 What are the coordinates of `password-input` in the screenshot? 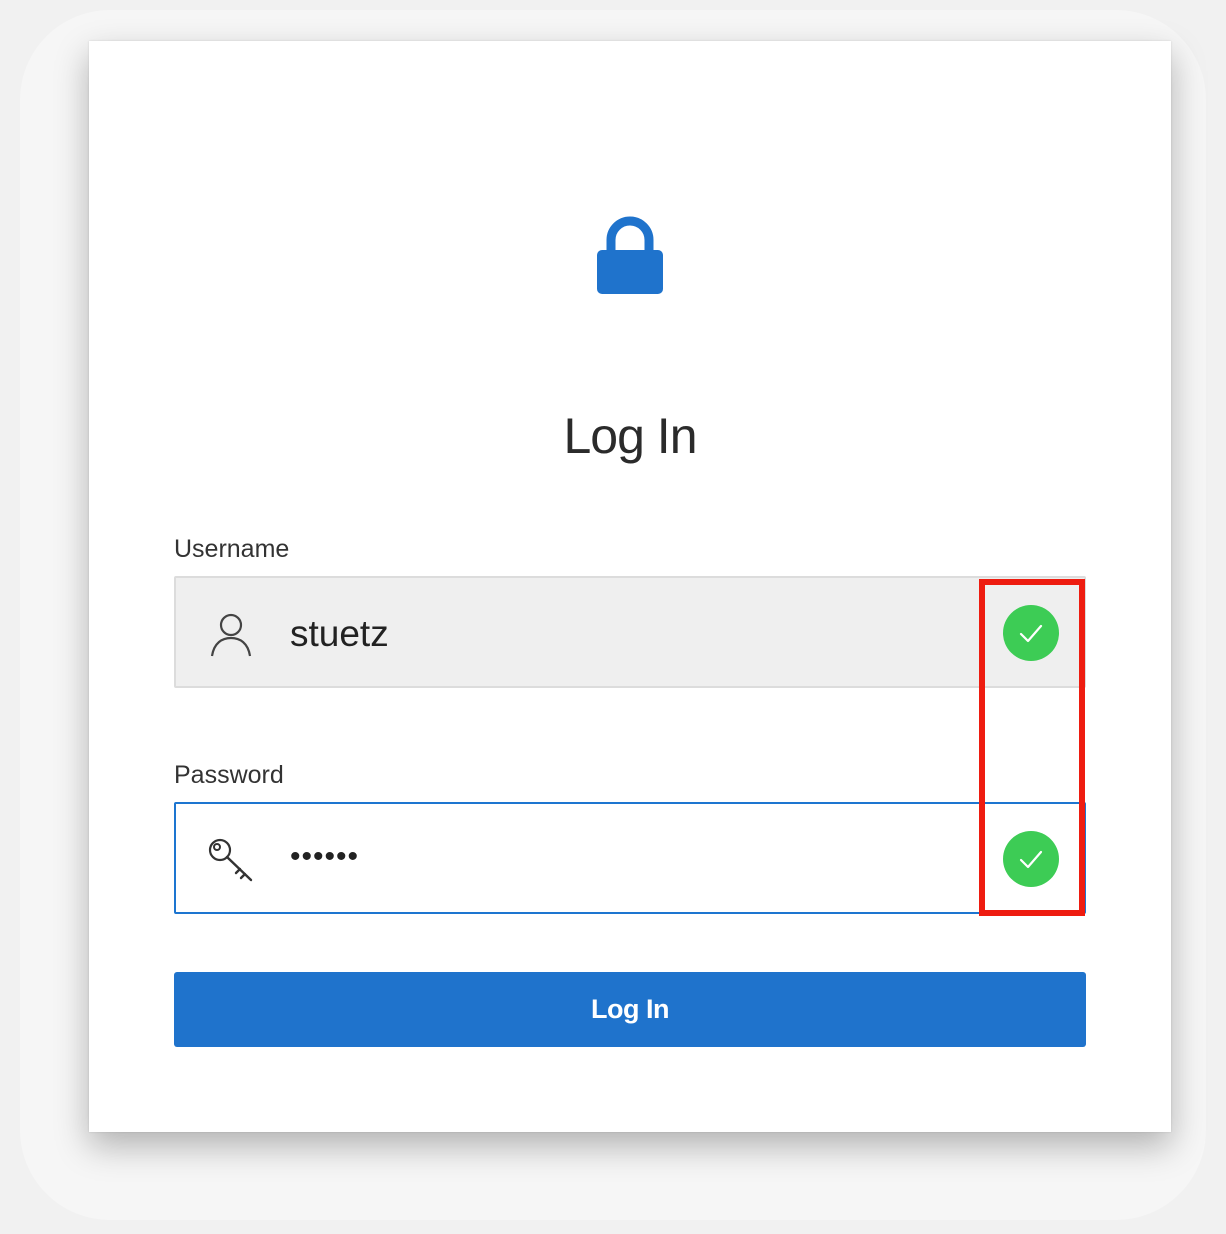 It's located at (630, 857).